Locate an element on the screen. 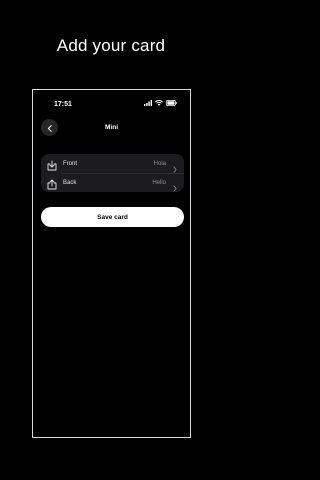 Image resolution: width=320 pixels, height=480 pixels. card-side-value: Hello is located at coordinates (159, 182).